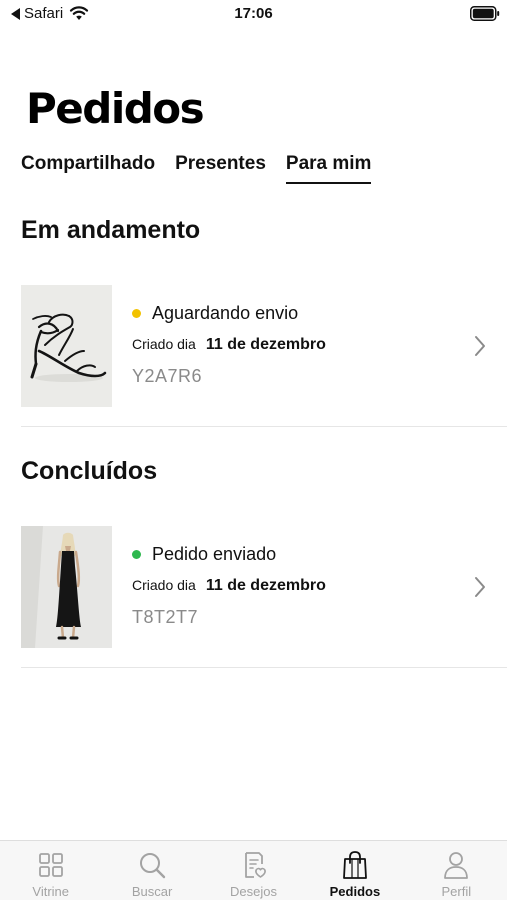 The image size is (507, 900). Describe the element at coordinates (485, 13) in the screenshot. I see `battery-icon` at that location.